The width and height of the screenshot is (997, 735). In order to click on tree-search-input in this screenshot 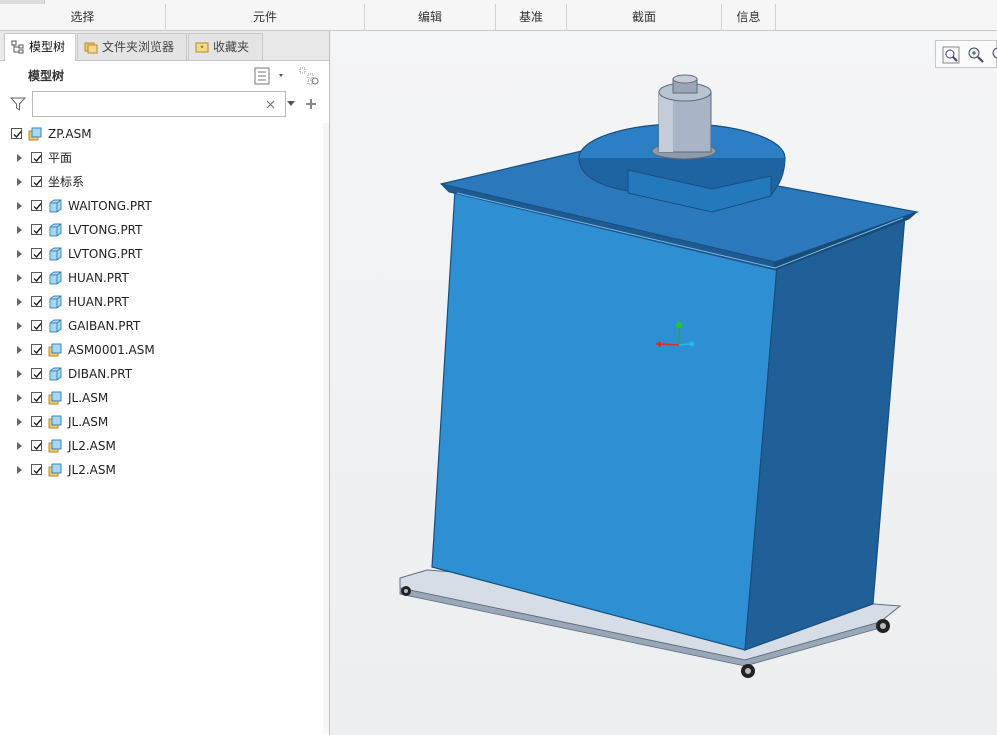, I will do `click(159, 104)`.